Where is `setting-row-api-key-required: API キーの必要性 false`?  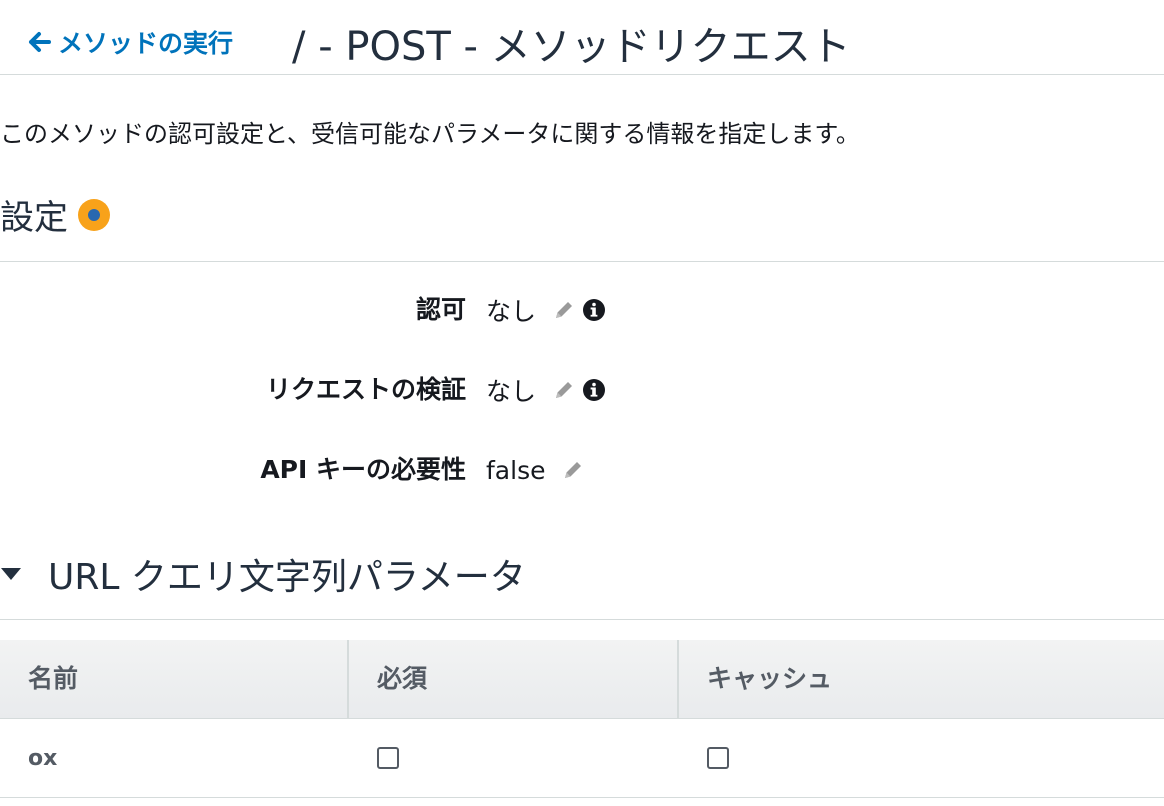 setting-row-api-key-required: API キーの必要性 false is located at coordinates (582, 470).